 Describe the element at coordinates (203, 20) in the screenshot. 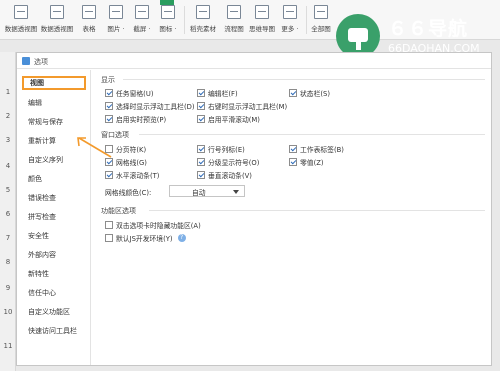

I see `material-button: 稻壳素材` at that location.